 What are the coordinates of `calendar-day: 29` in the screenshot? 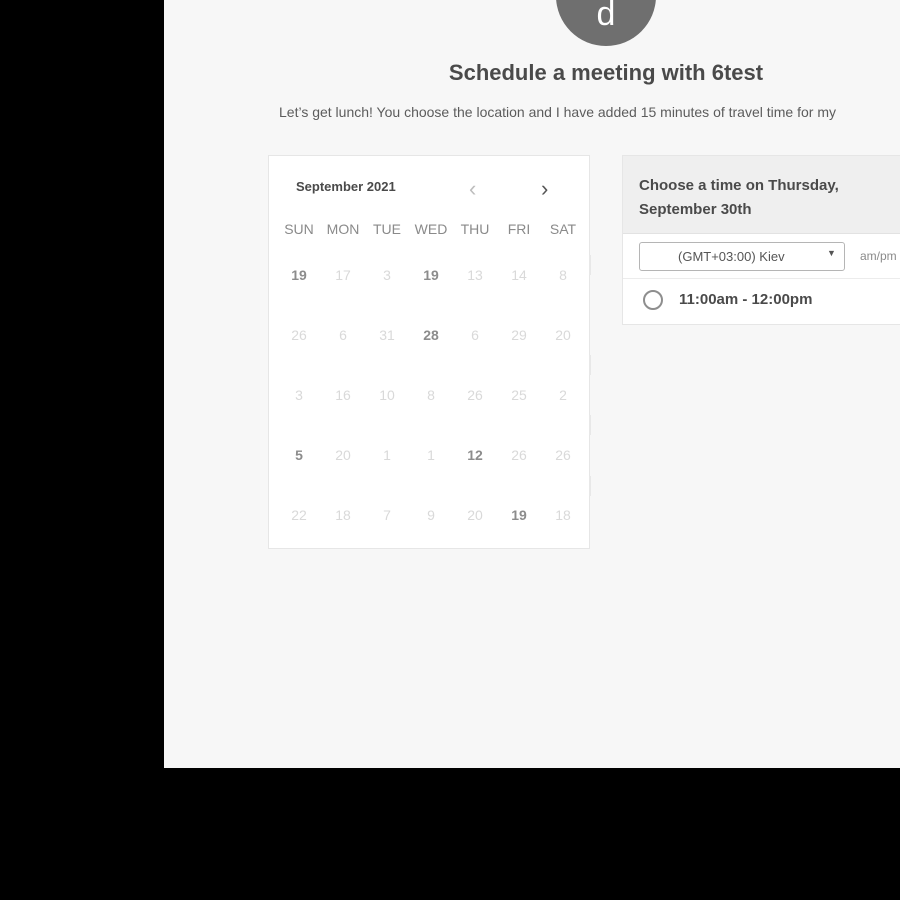 It's located at (519, 335).